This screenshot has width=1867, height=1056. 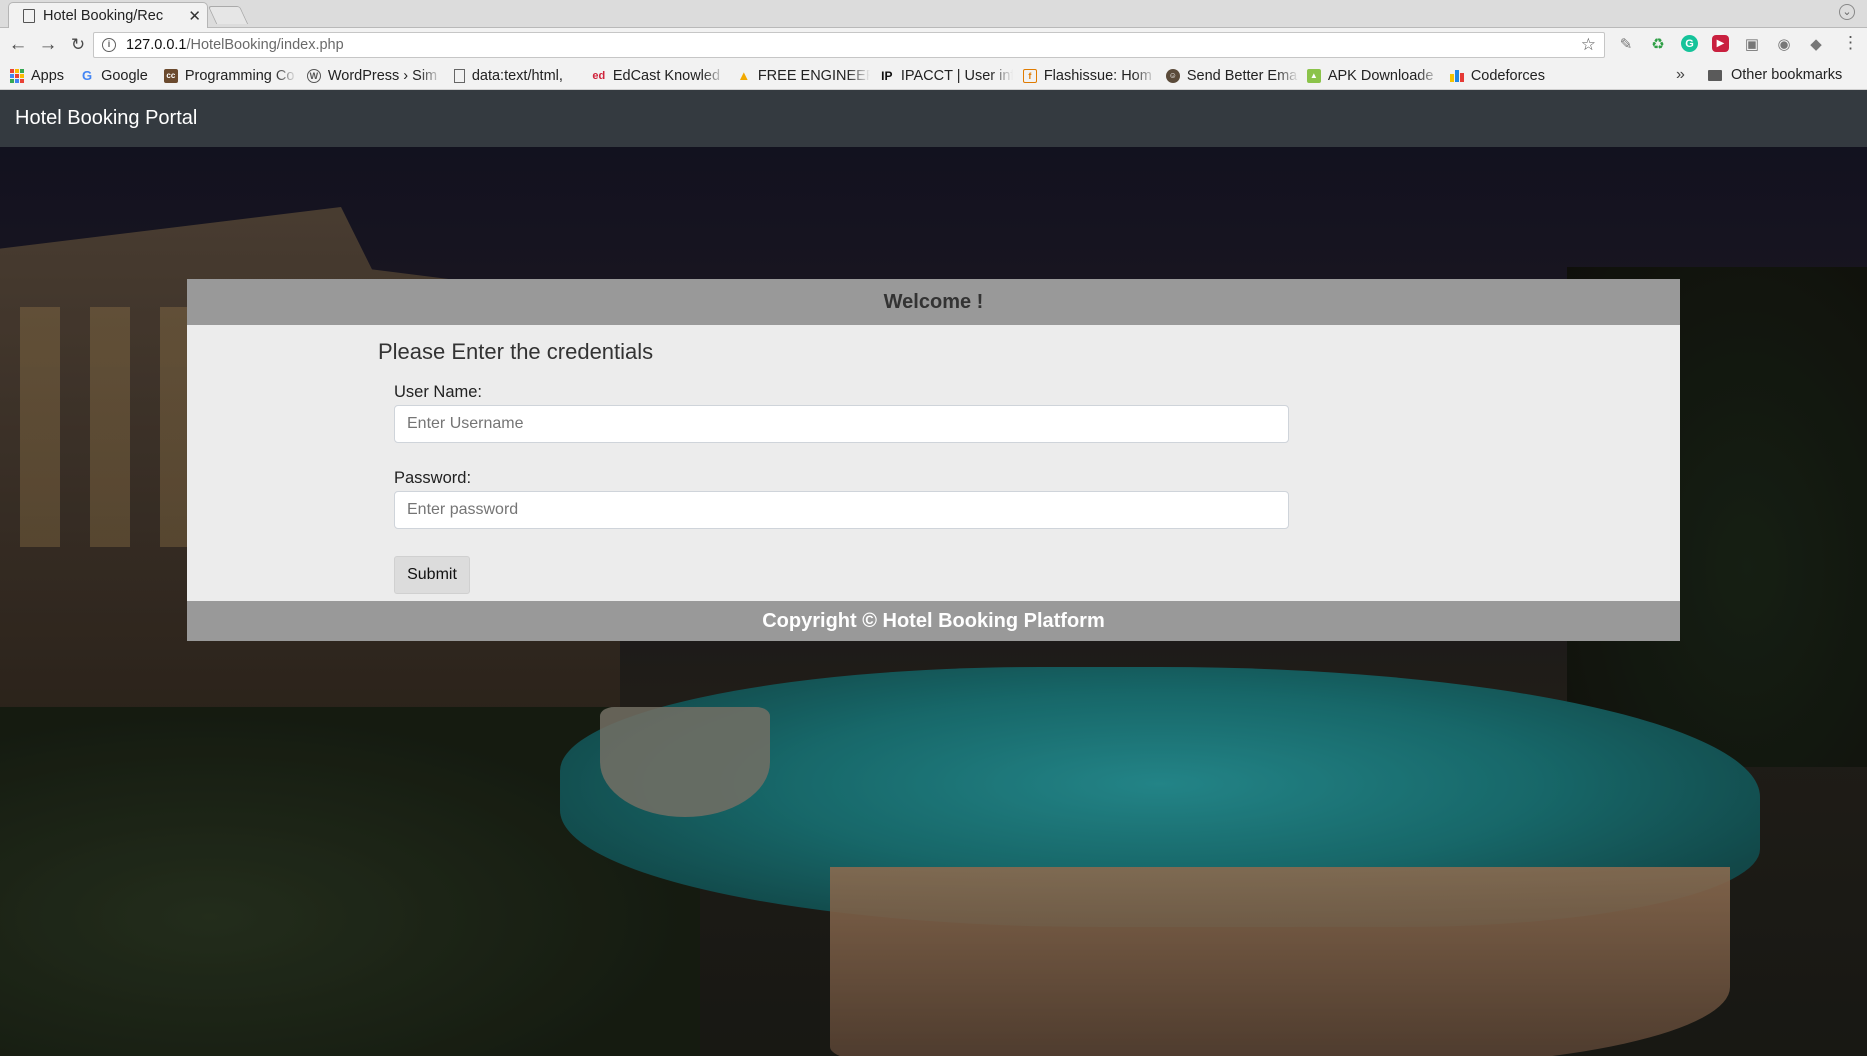 What do you see at coordinates (813, 75) in the screenshot?
I see `bookmark-label: FREE ENGINEER` at bounding box center [813, 75].